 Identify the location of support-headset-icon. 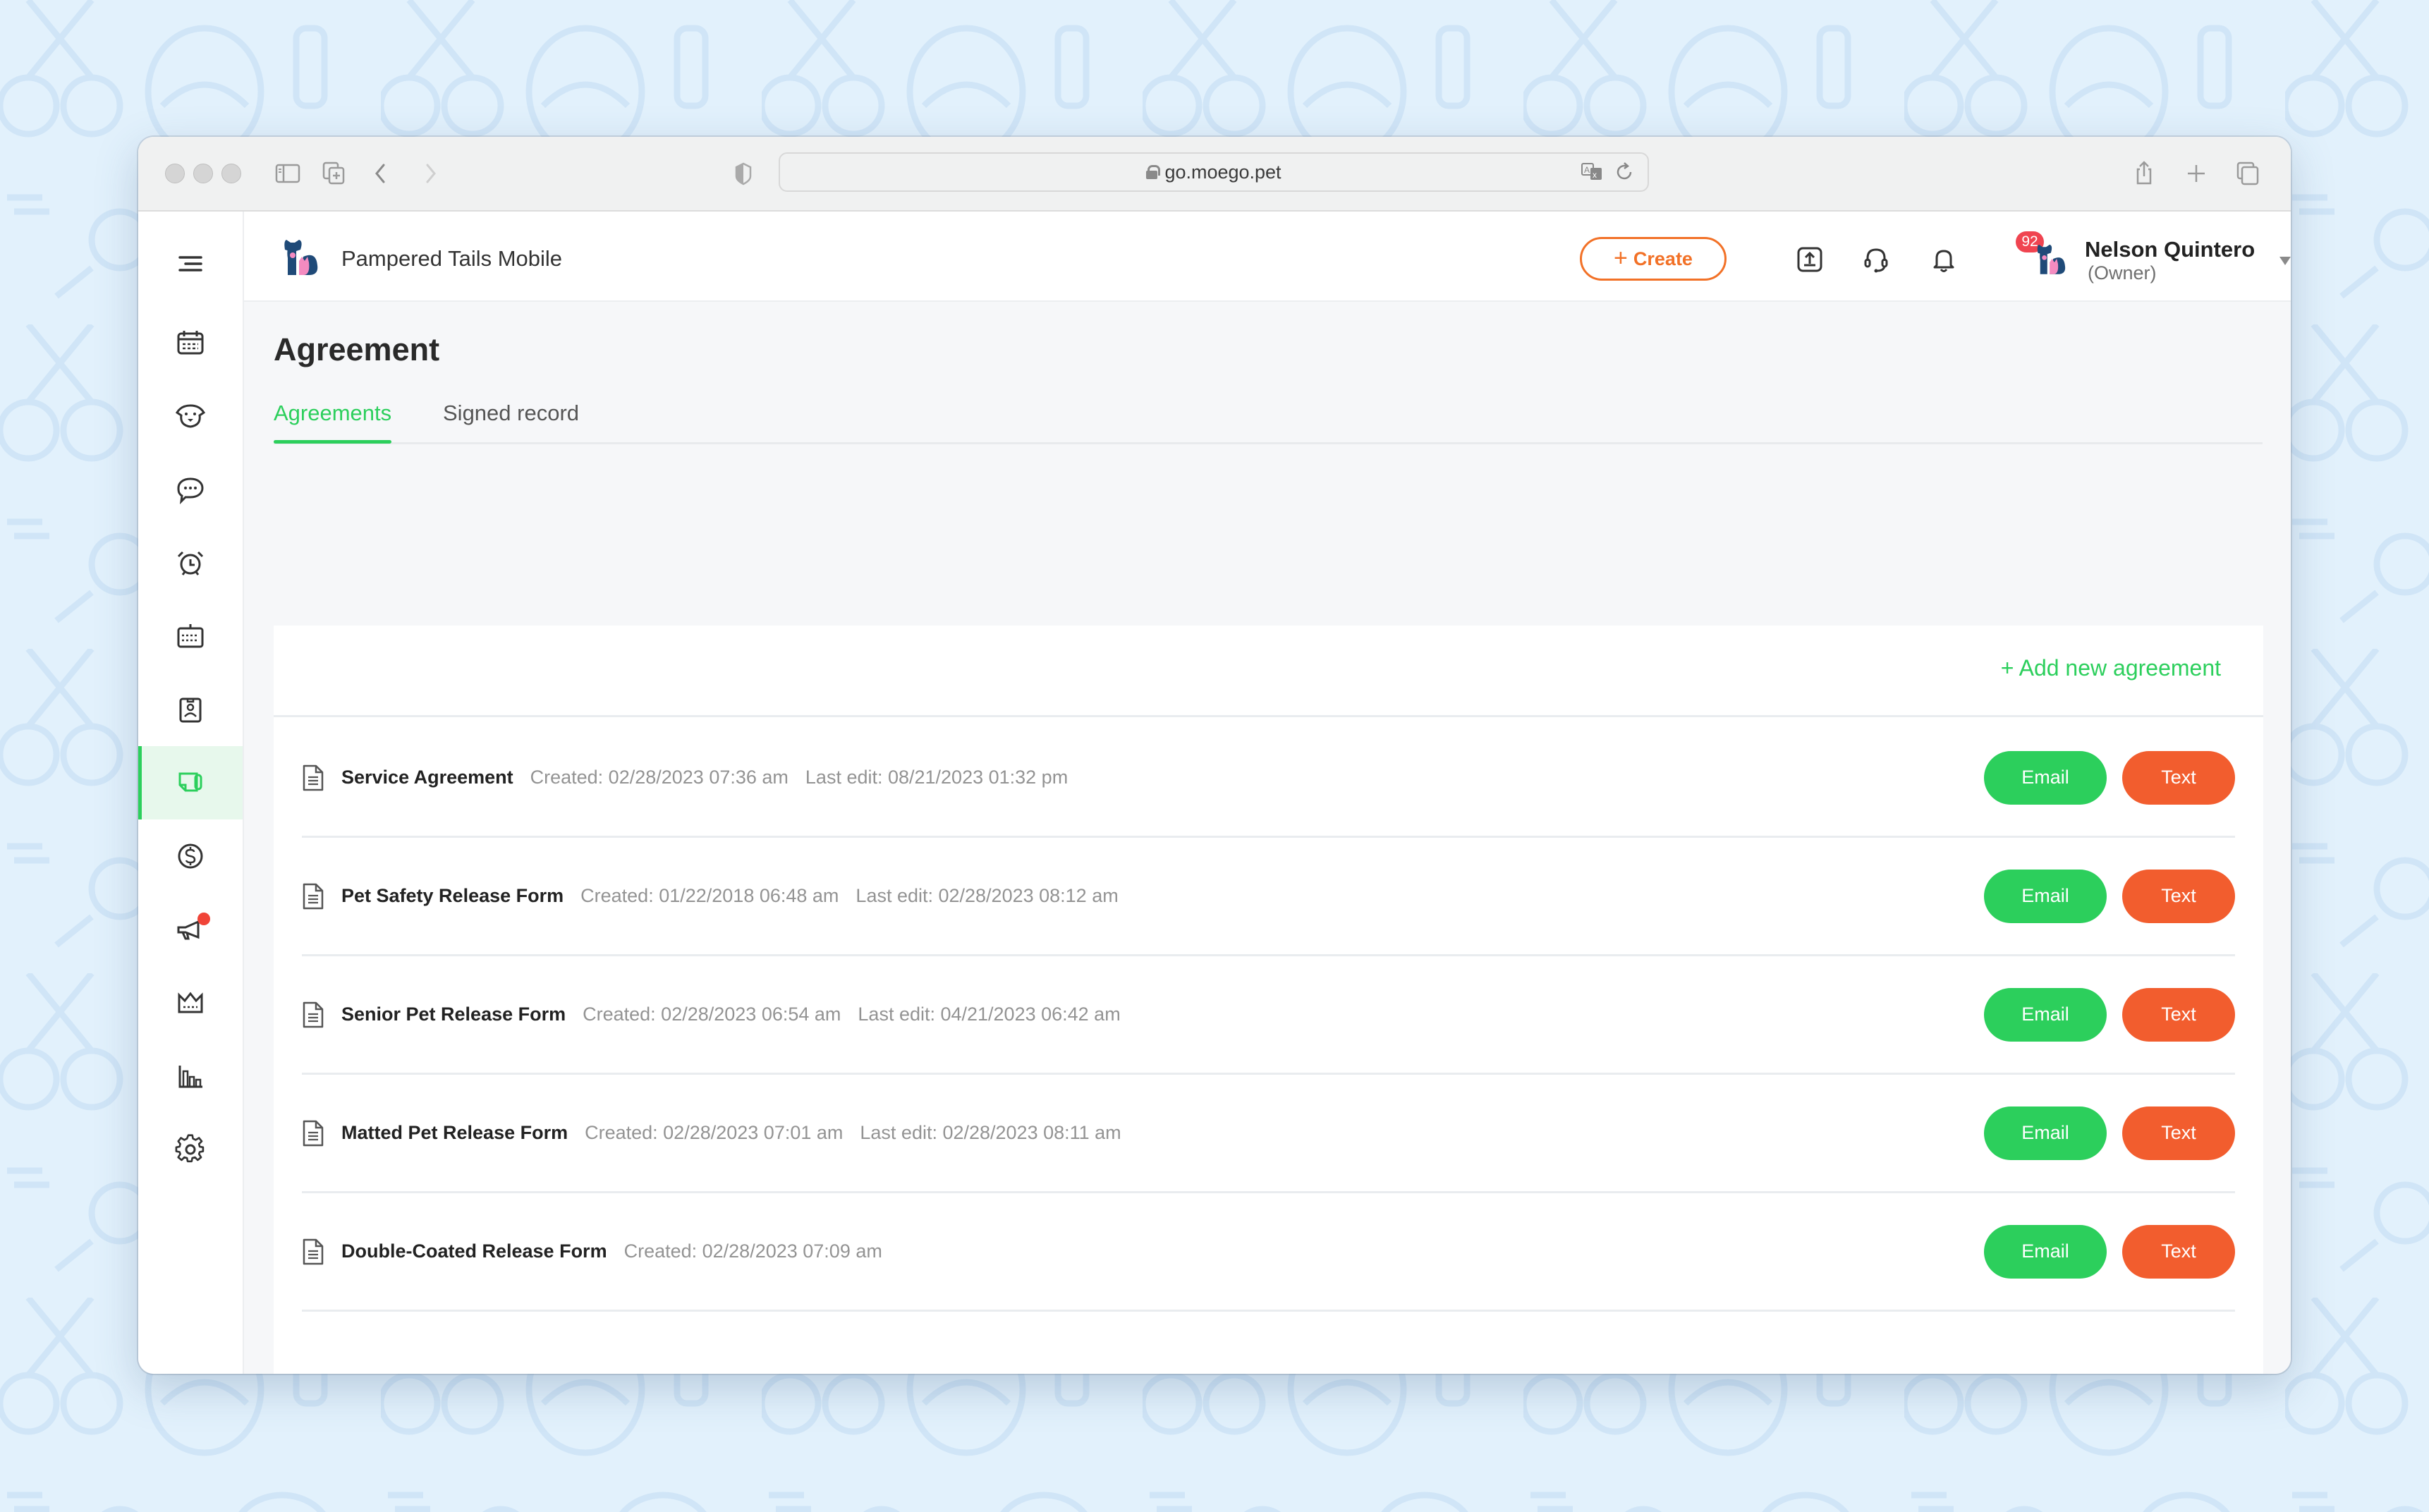
(1876, 259).